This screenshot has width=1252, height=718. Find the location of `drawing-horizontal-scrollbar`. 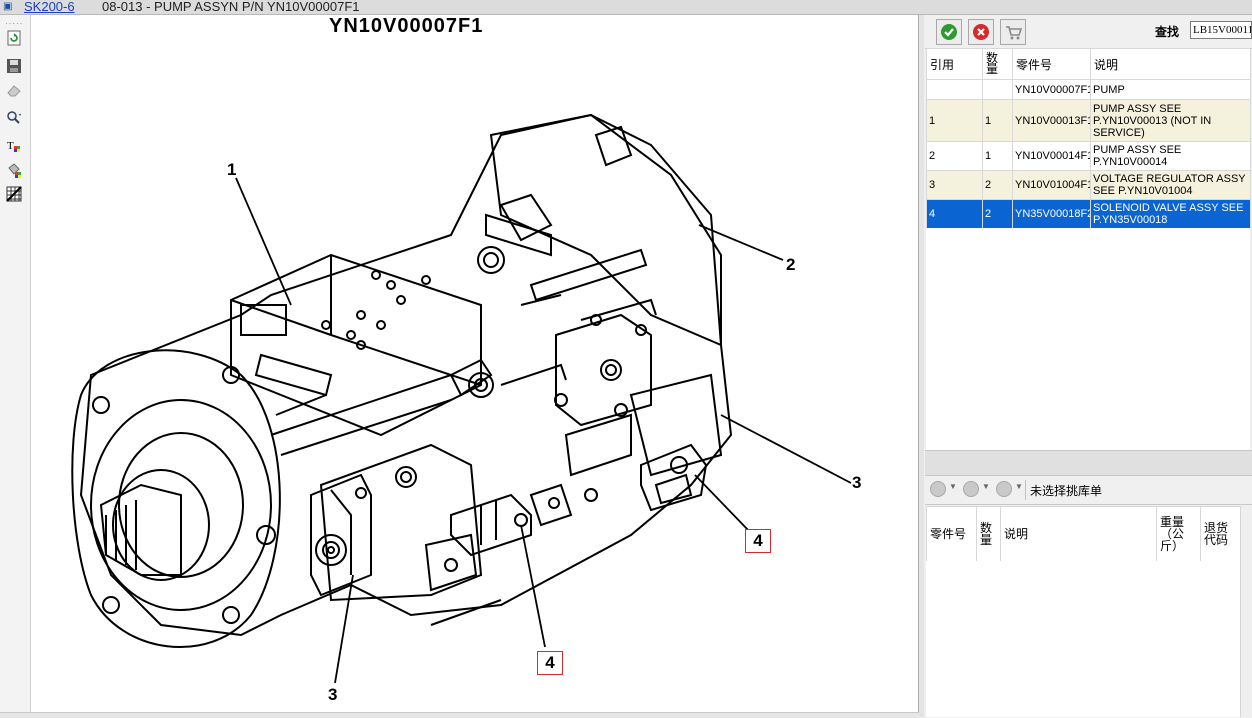

drawing-horizontal-scrollbar is located at coordinates (460, 715).